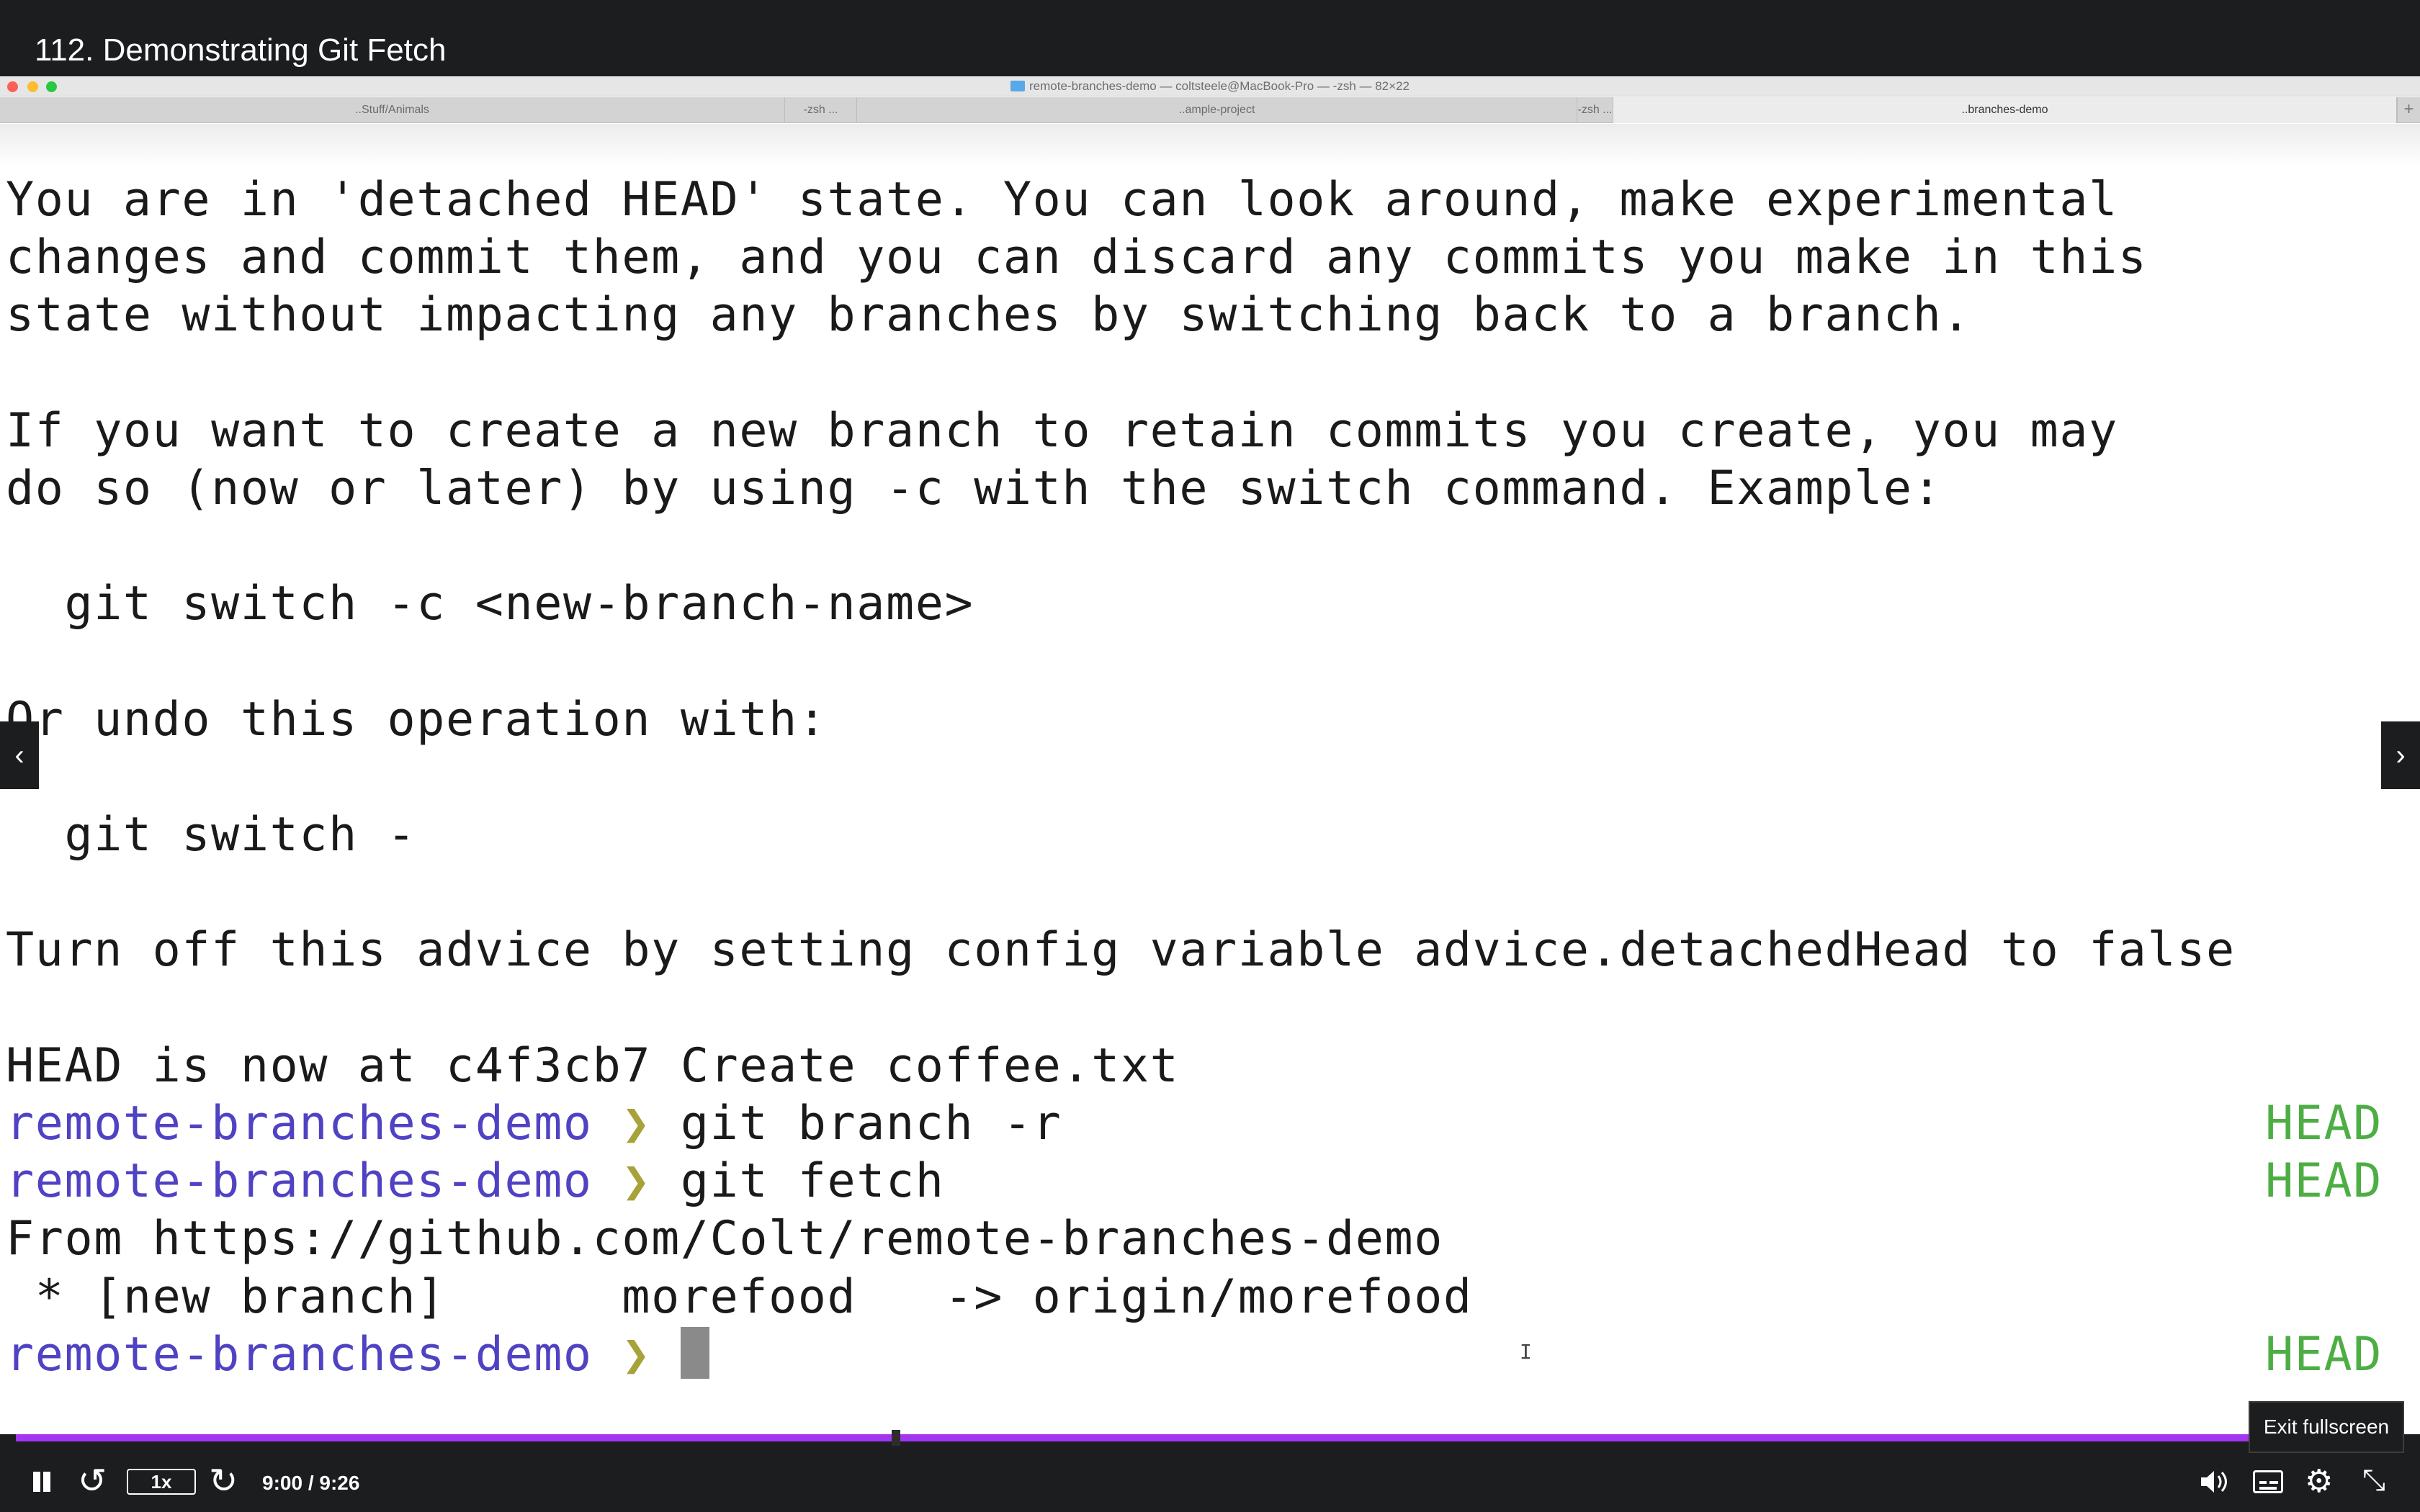 The width and height of the screenshot is (2420, 1512). I want to click on chevron-right-icon: ›, so click(2401, 755).